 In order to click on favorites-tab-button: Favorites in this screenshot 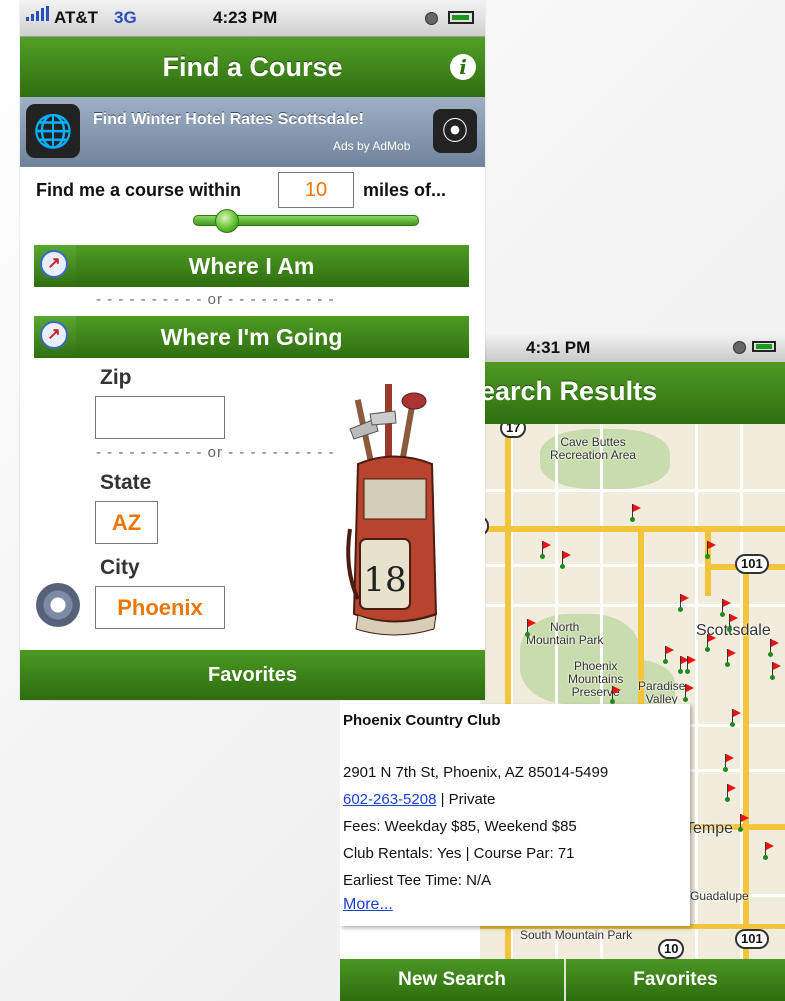, I will do `click(675, 980)`.